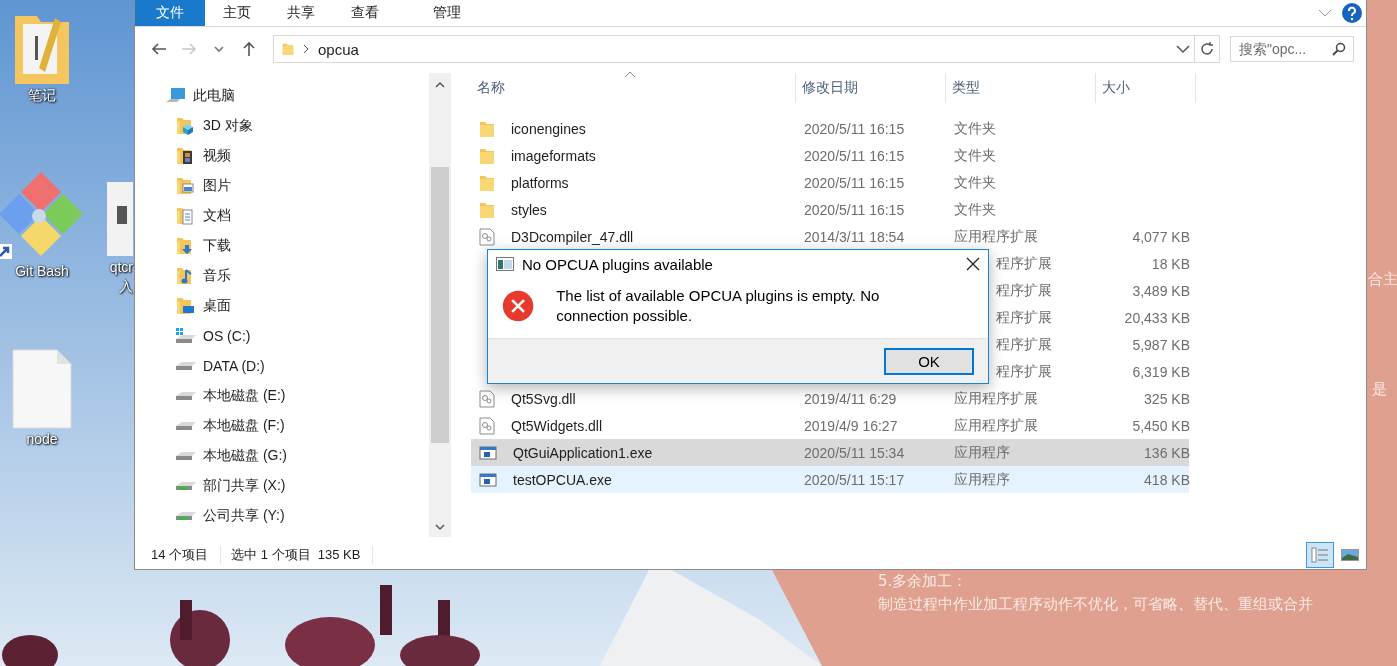 The width and height of the screenshot is (1397, 666). I want to click on file-name: Qt5Svg.dll, so click(543, 398).